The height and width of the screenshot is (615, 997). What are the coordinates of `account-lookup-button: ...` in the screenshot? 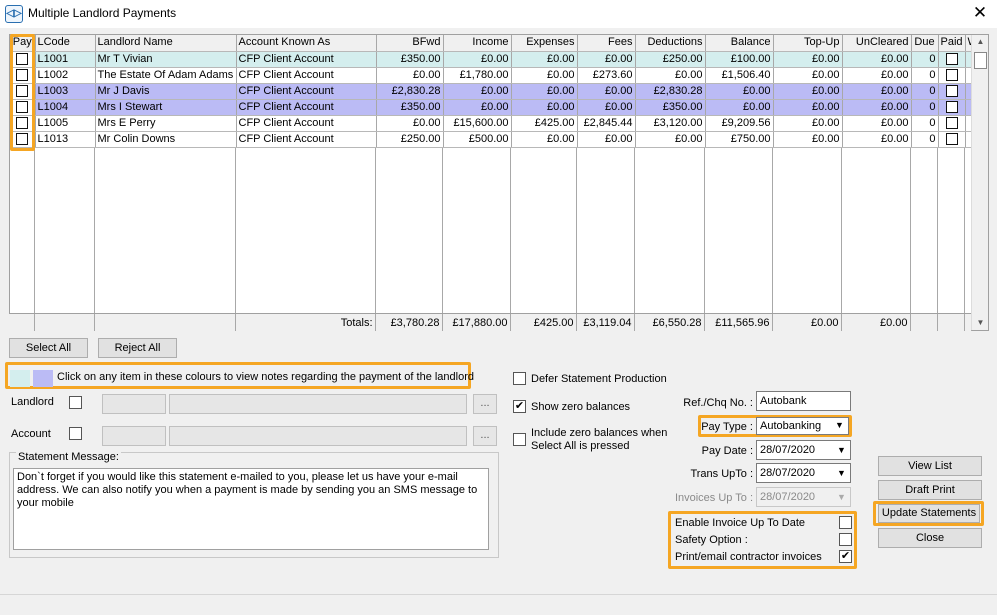 It's located at (485, 436).